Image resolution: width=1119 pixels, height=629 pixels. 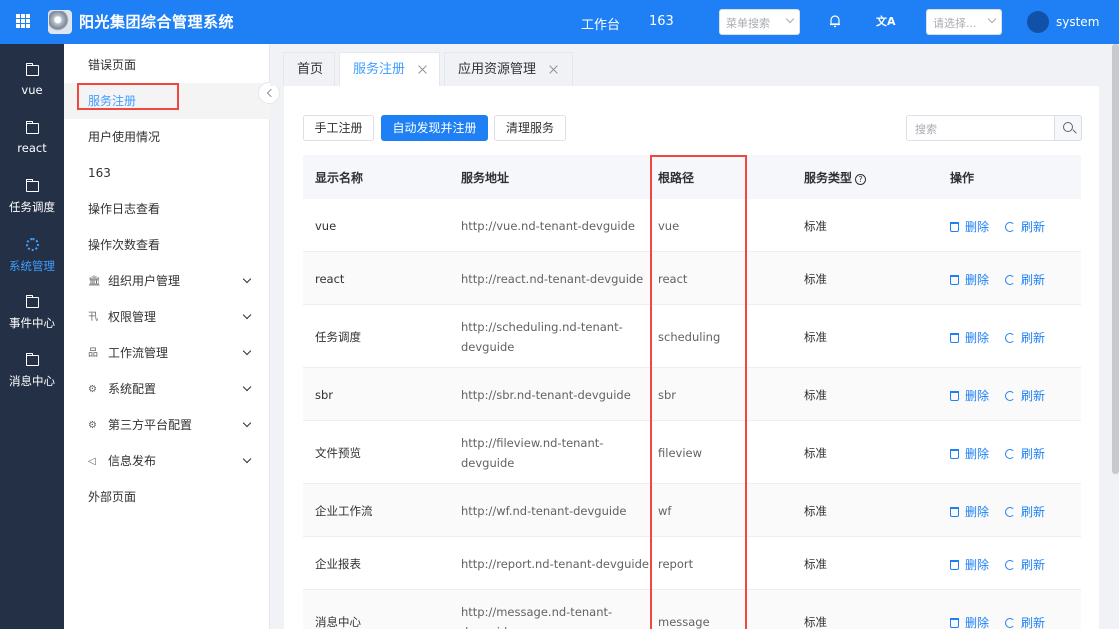 I want to click on permission-icon: 卂, so click(x=93, y=317).